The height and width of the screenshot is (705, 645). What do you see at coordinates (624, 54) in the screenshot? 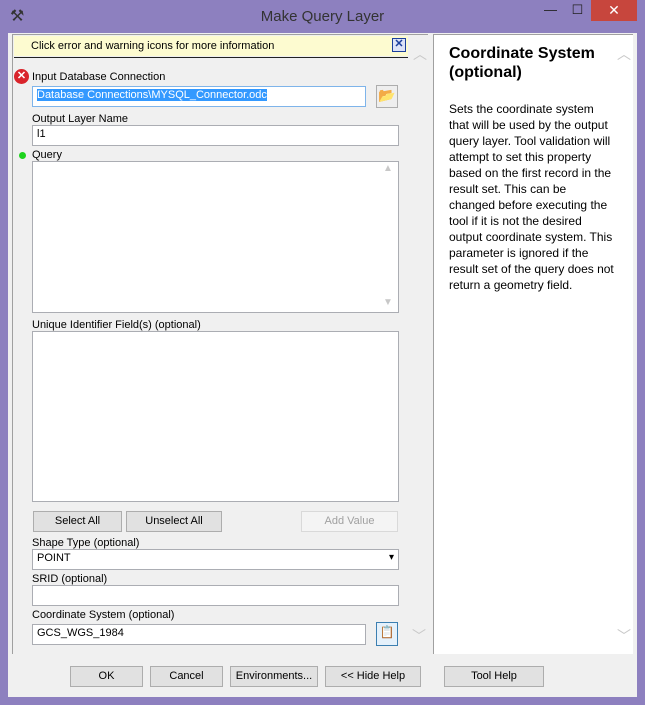
I see `help-scroll-up-icon: ︿` at bounding box center [624, 54].